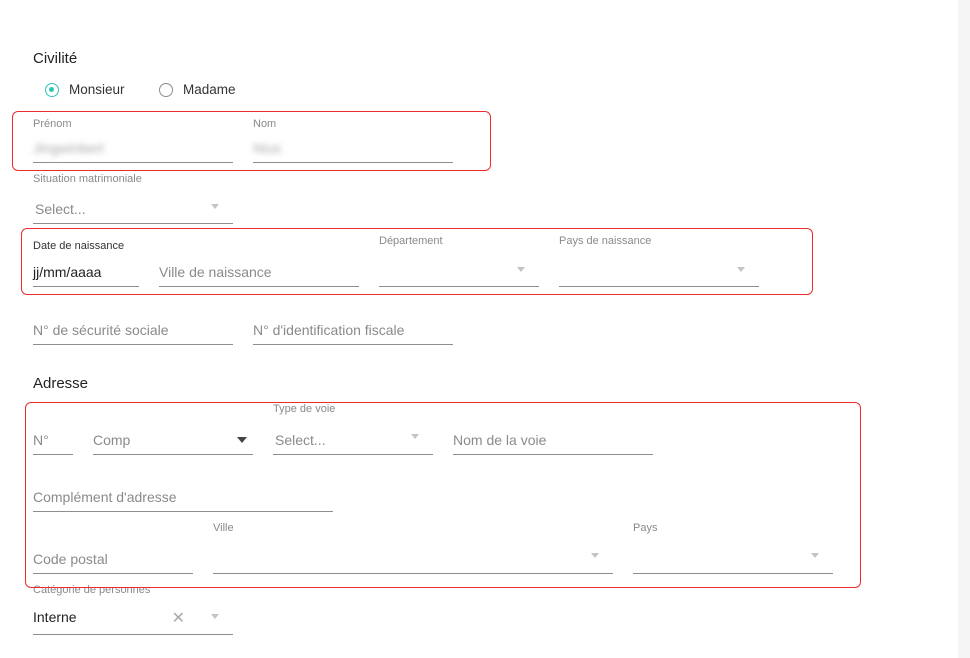 This screenshot has width=970, height=658. What do you see at coordinates (101, 330) in the screenshot?
I see `secu-placeholder: N° de sécurité sociale` at bounding box center [101, 330].